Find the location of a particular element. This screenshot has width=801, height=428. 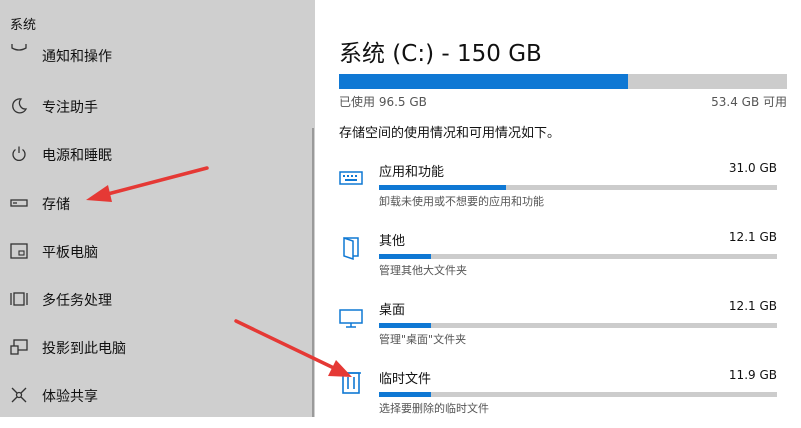

multitasking-icon is located at coordinates (19, 299).